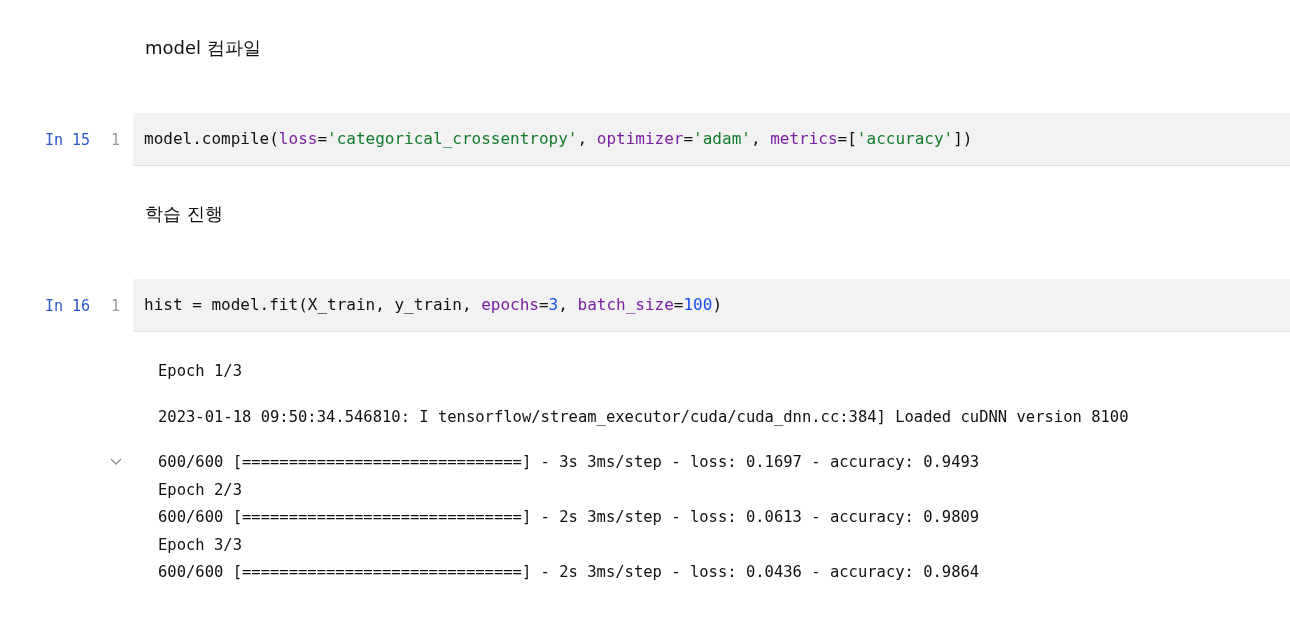 This screenshot has width=1290, height=635. Describe the element at coordinates (643, 417) in the screenshot. I see `output-line: 2023-01-18 09:50:34.546810: I tensorflow/stream_executor/cuda/cuda_dnn.cc:384] Loaded cuDNN version 8100` at that location.